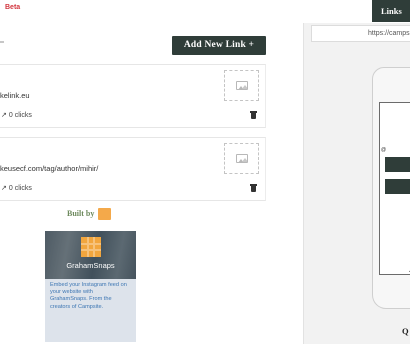 Image resolution: width=410 pixels, height=344 pixels. Describe the element at coordinates (384, 150) in the screenshot. I see `avatar: @` at that location.